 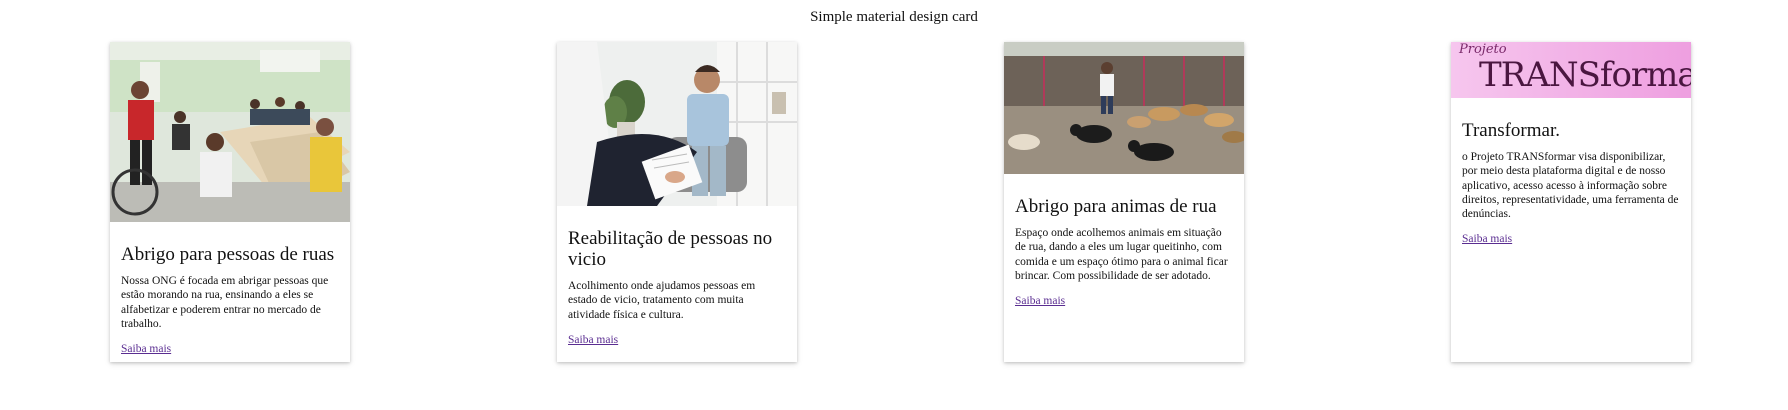 I want to click on card-image-shelter-people, so click(x=230, y=132).